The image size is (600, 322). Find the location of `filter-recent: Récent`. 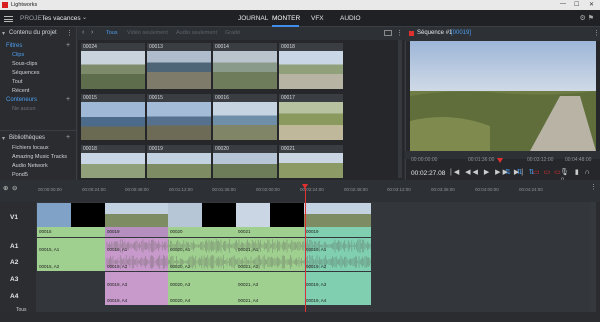

filter-recent: Récent is located at coordinates (20, 91).